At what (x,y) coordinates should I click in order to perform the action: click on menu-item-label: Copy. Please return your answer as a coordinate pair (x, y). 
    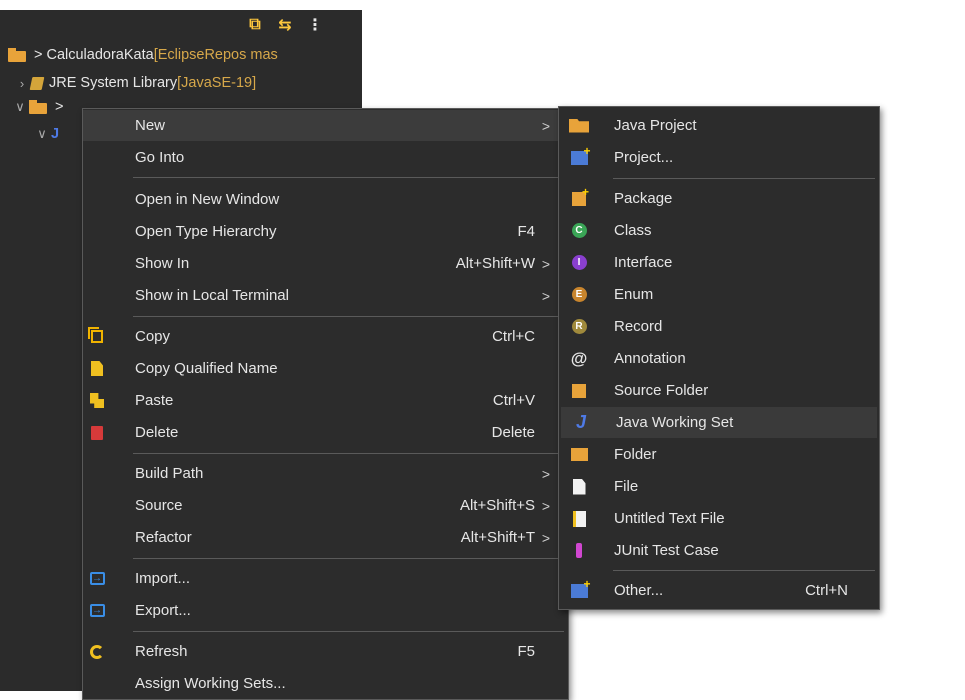
    Looking at the image, I should click on (153, 336).